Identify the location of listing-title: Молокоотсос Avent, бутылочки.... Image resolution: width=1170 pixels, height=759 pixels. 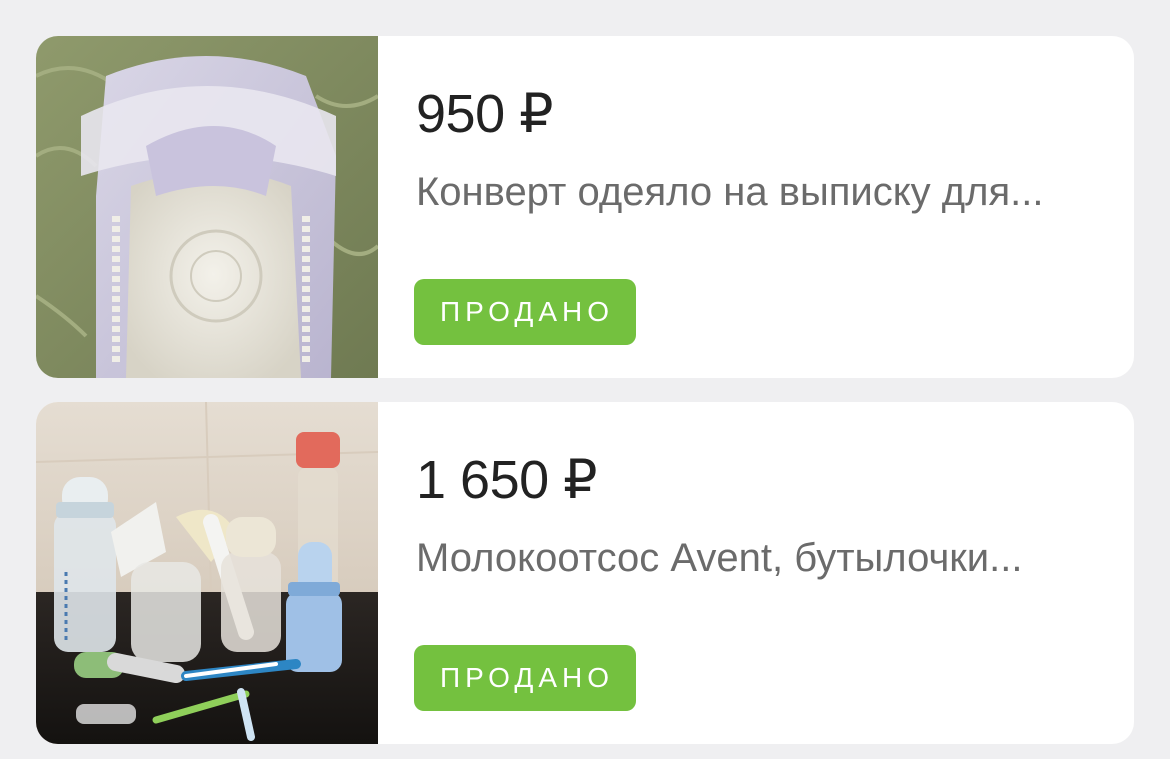
(766, 558).